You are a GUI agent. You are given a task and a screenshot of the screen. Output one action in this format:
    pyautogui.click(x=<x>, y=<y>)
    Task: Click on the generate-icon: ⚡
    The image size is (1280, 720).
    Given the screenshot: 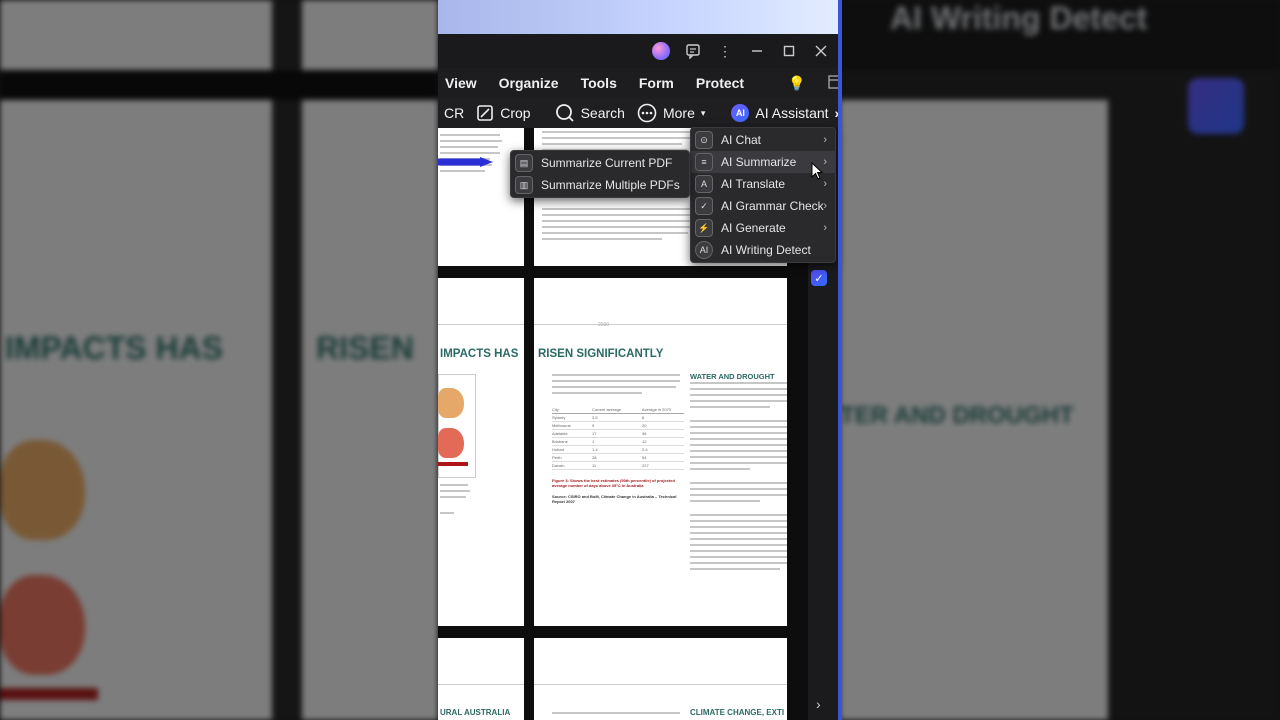 What is the action you would take?
    pyautogui.click(x=704, y=228)
    